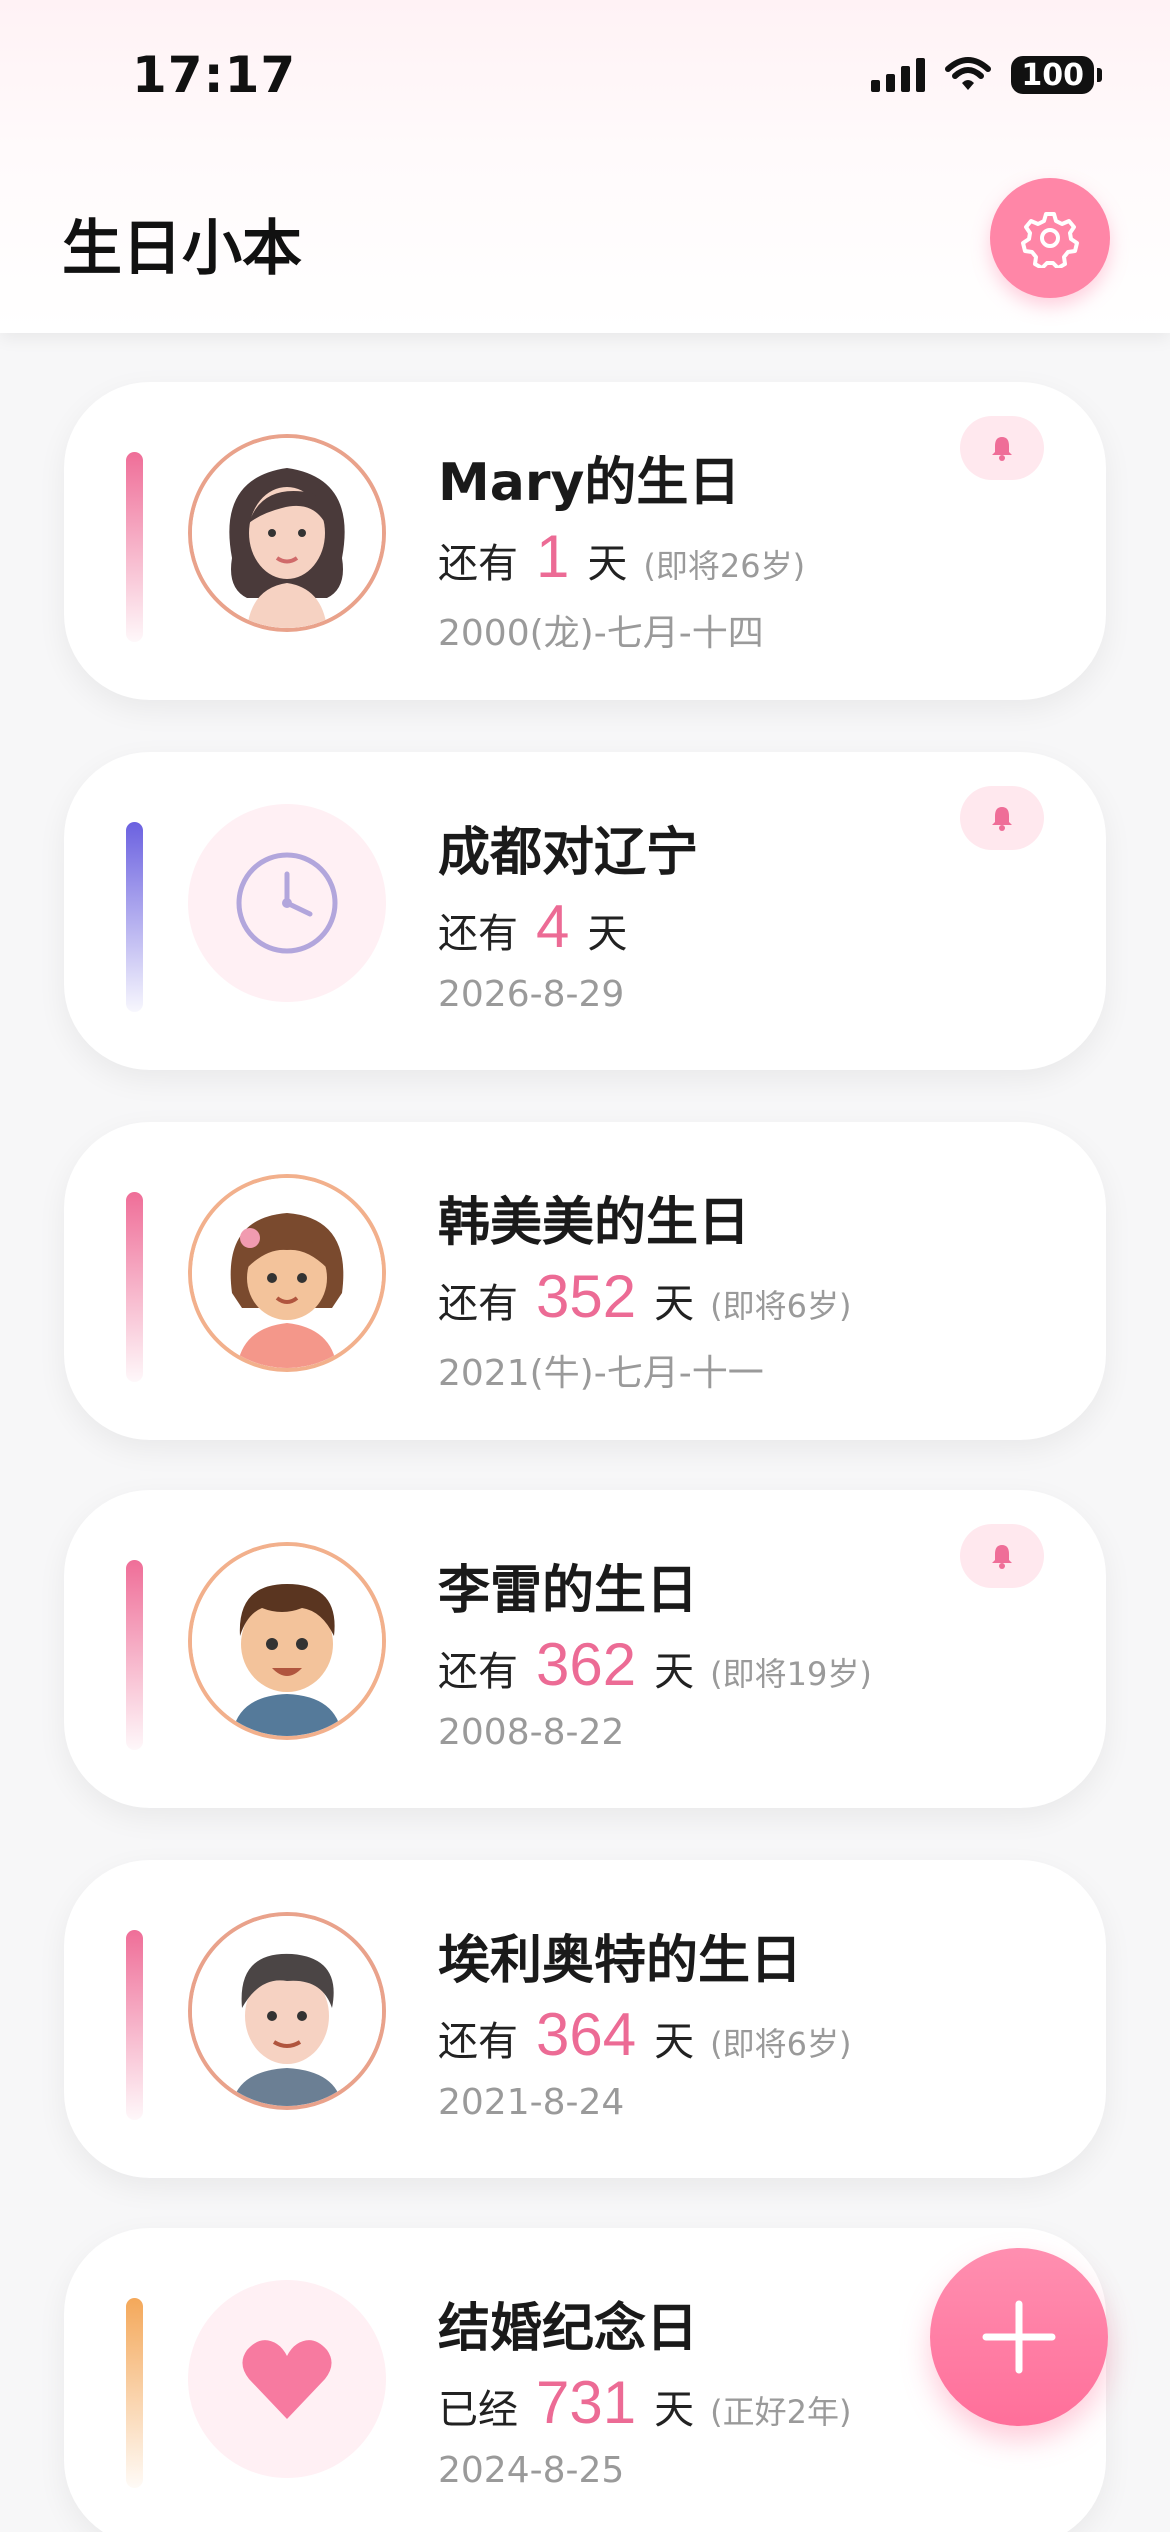  I want to click on man-avatar, so click(287, 2011).